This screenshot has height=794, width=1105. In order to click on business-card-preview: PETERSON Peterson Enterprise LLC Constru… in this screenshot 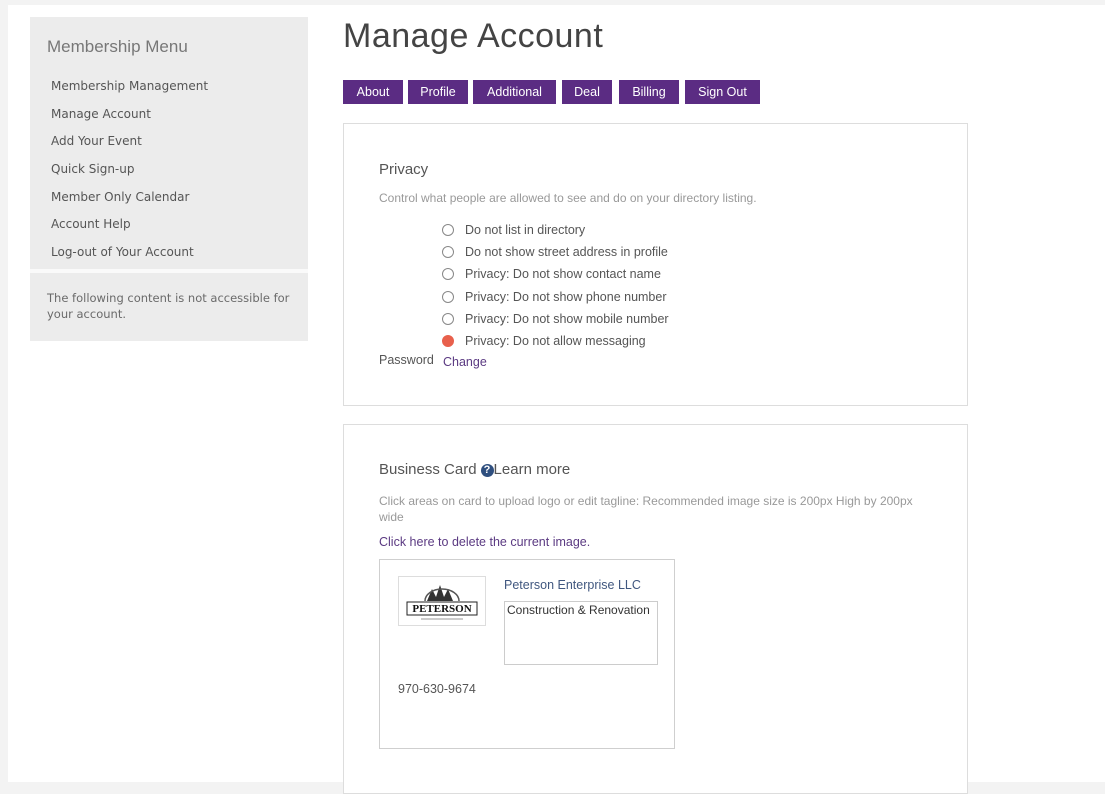, I will do `click(527, 654)`.